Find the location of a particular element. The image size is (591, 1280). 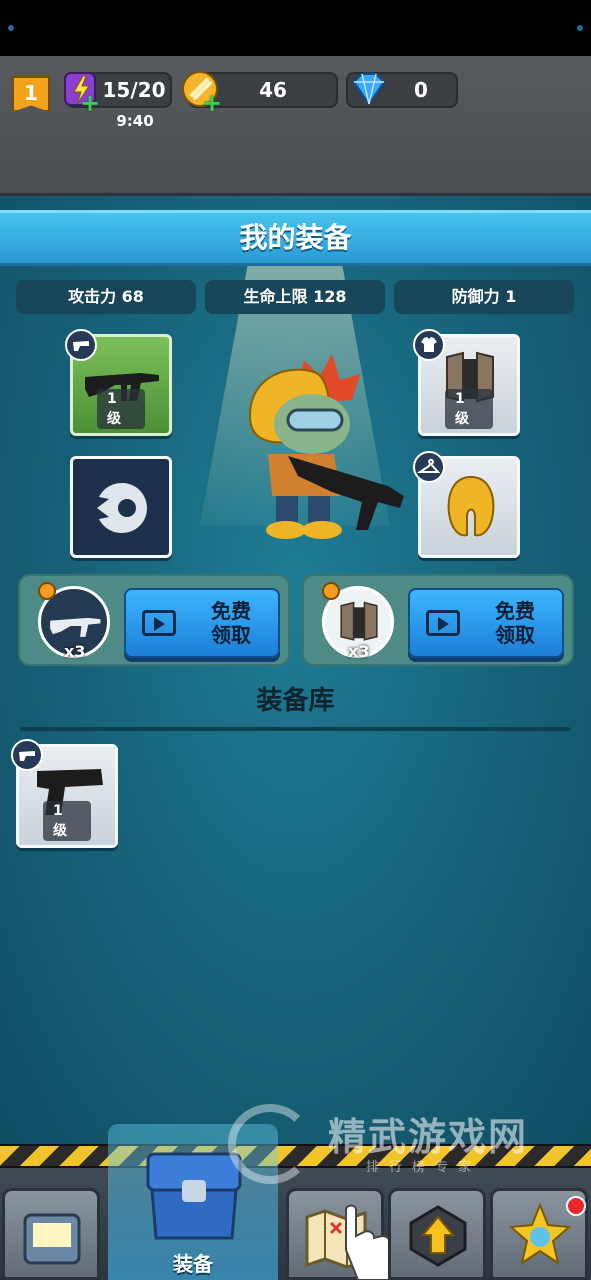

companion-icon is located at coordinates (122, 508).